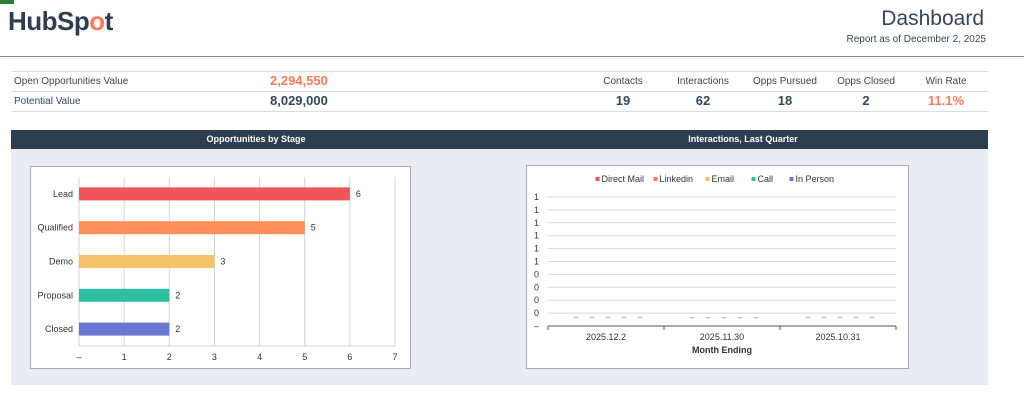  I want to click on x-tick-label: 2025.12.2, so click(606, 337).